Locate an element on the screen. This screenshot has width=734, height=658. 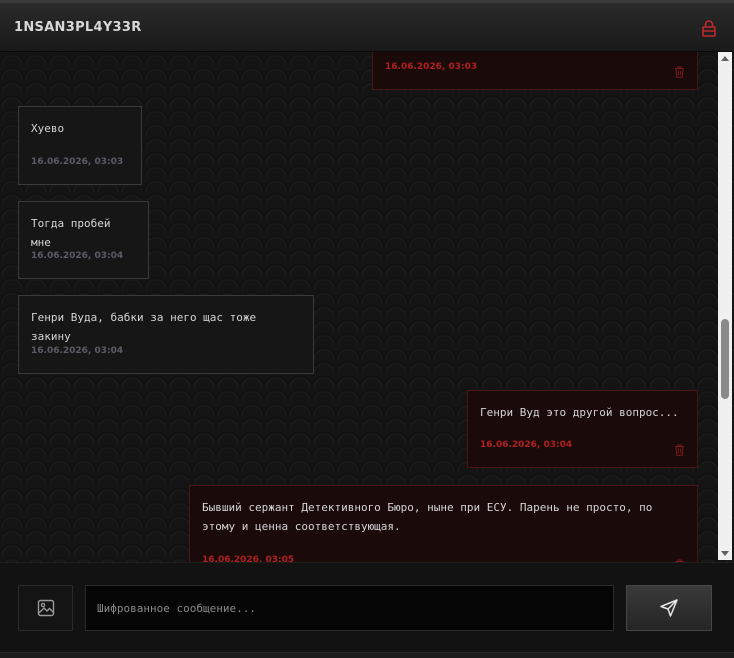
scroll-down-arrow-icon is located at coordinates (725, 553).